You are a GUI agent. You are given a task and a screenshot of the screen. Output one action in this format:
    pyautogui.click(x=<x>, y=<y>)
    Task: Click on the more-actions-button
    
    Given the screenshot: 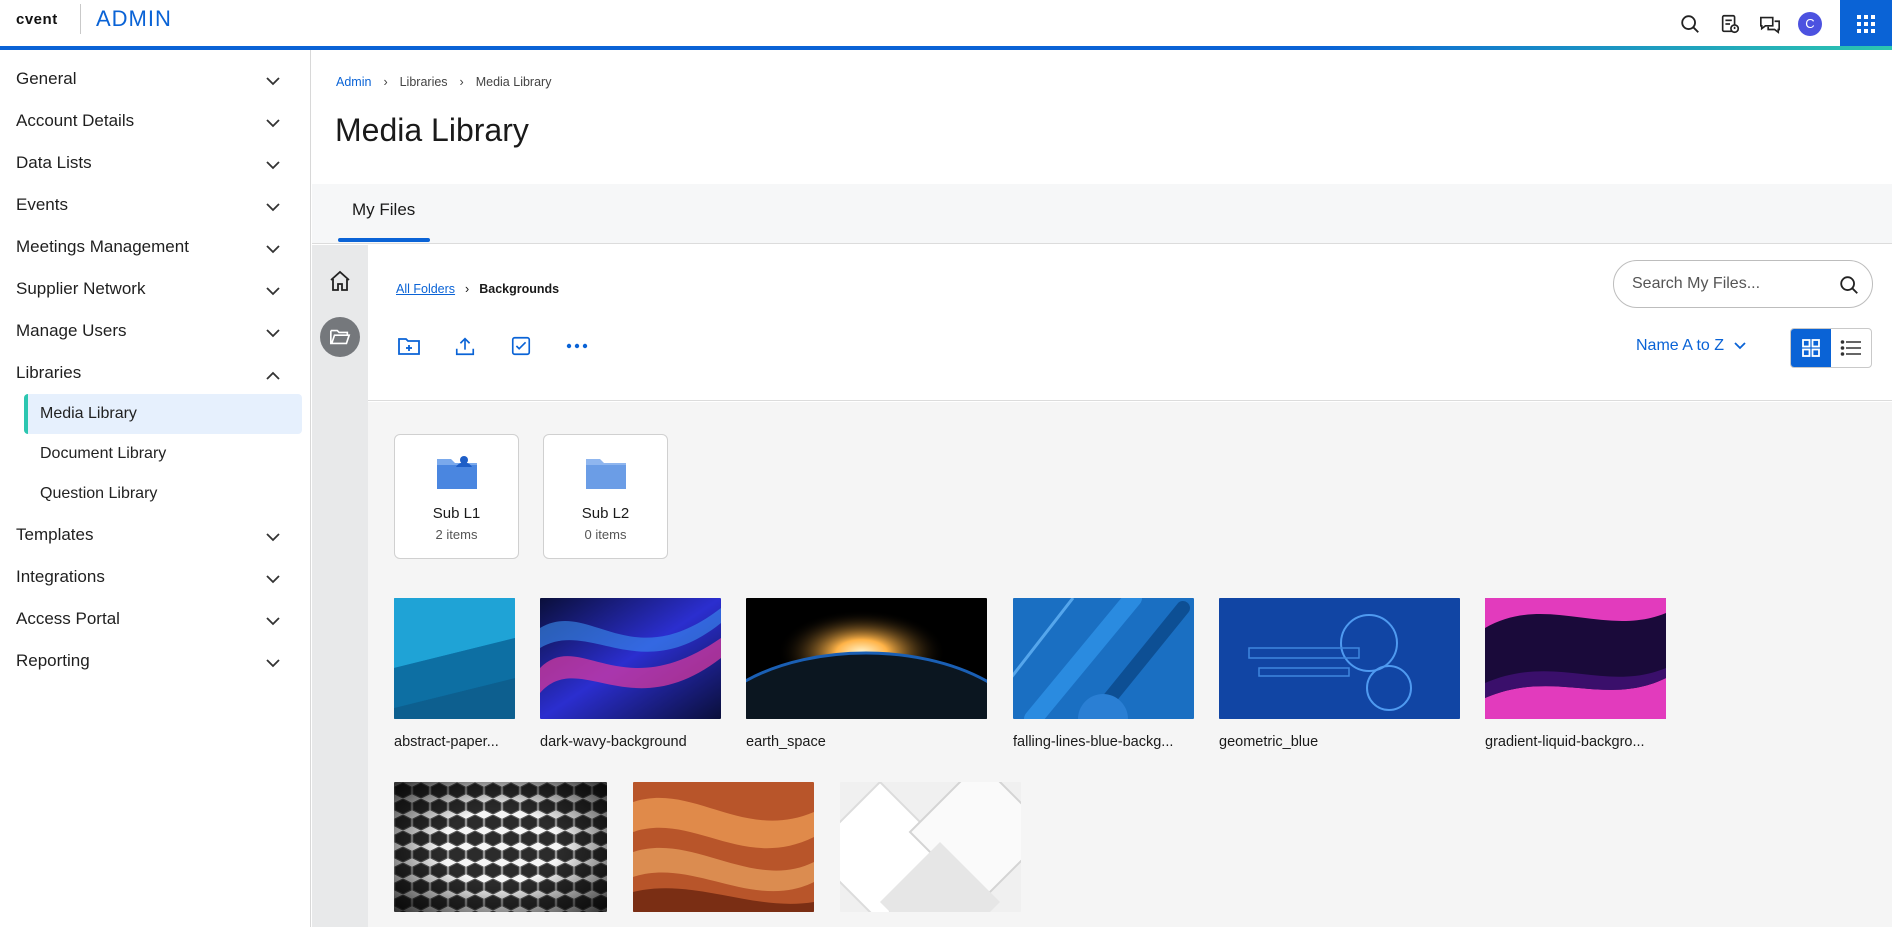 What is the action you would take?
    pyautogui.click(x=577, y=346)
    